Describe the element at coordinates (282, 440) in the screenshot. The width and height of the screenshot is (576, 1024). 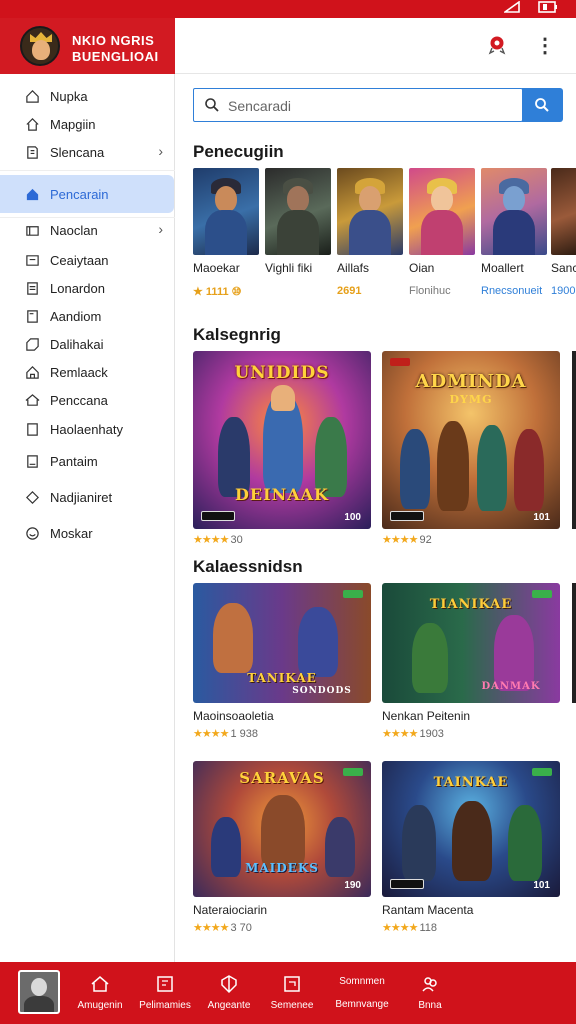
I see `game-card-art: UNIDIDS DEINAAK 100` at that location.